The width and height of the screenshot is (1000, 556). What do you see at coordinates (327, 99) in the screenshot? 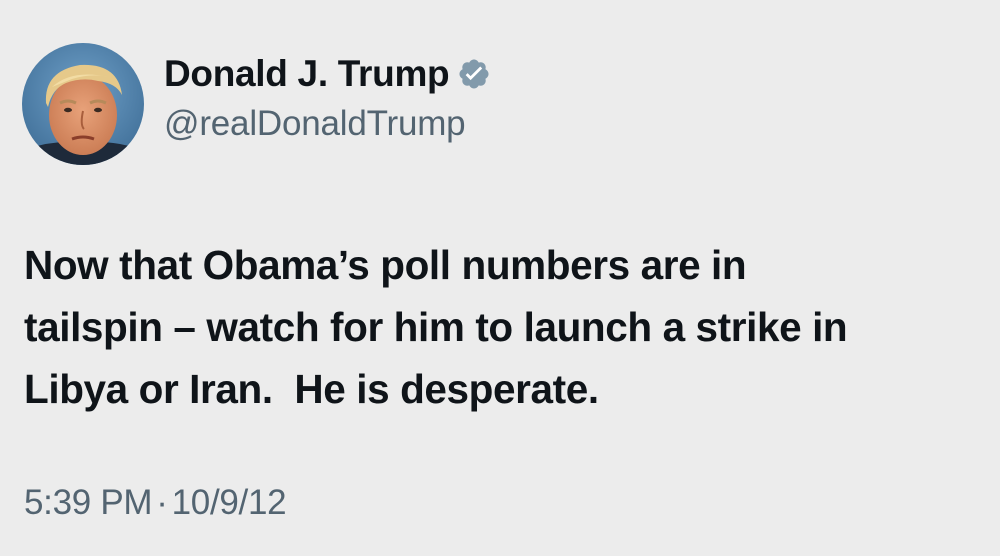
I see `author-names: Donald J. Trump @realDonaldTrump` at bounding box center [327, 99].